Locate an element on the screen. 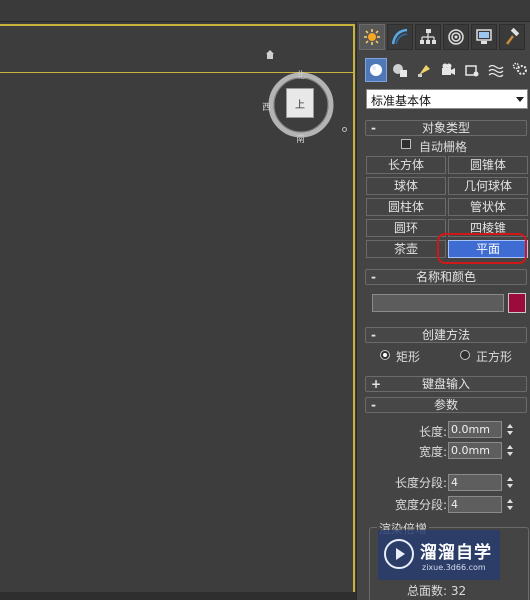  systems-icon is located at coordinates (519, 68).